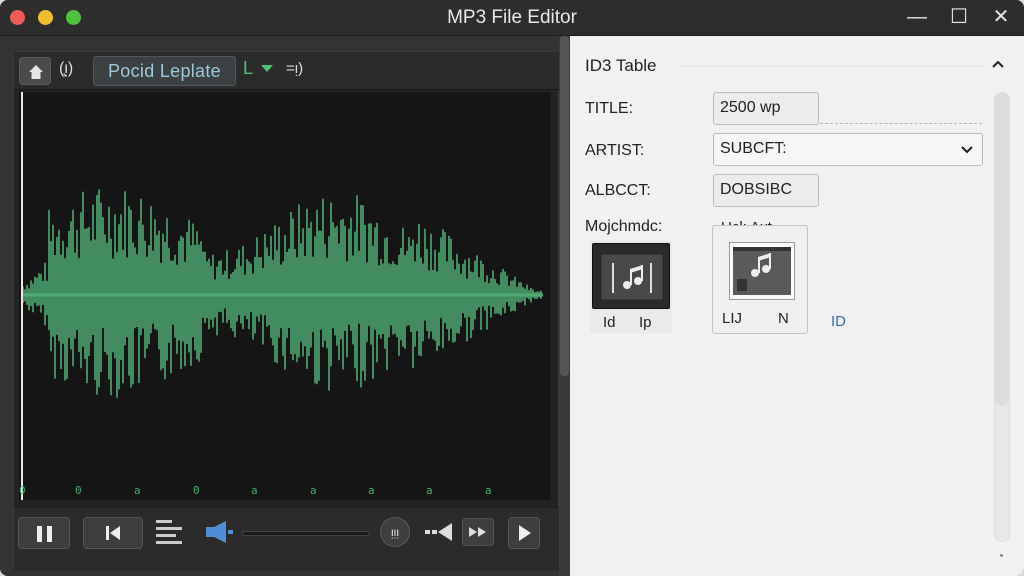 The width and height of the screenshot is (1024, 576). I want to click on artist-select: SUBCFT:, so click(848, 149).